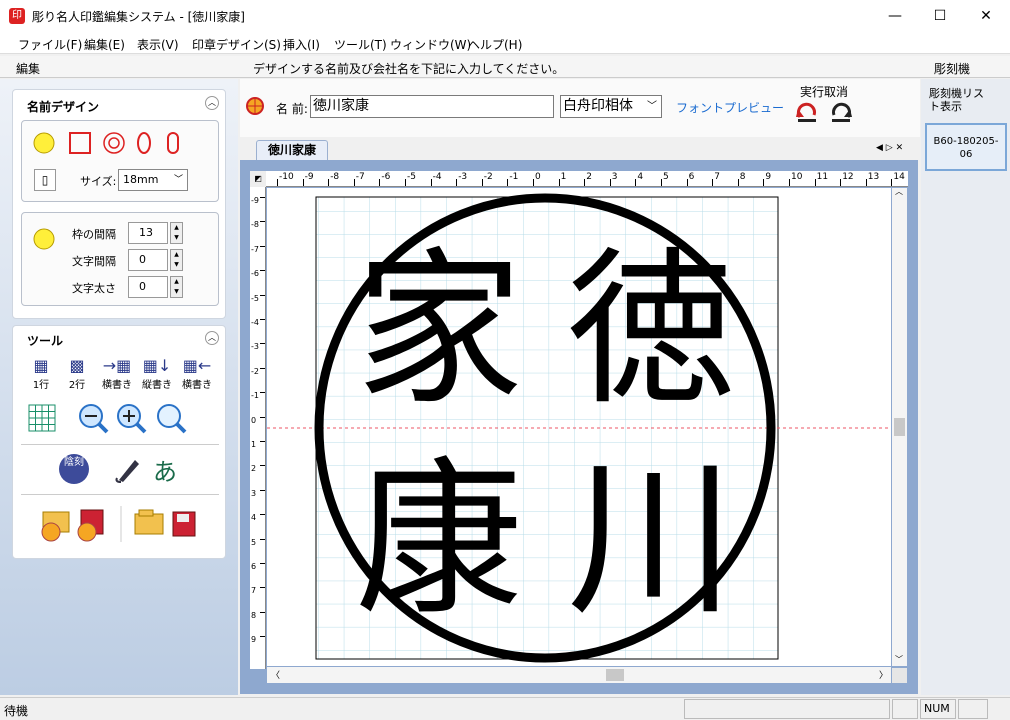 The width and height of the screenshot is (1010, 720). What do you see at coordinates (176, 233) in the screenshot?
I see `frame-spacing-stepper: ▲ ▼` at bounding box center [176, 233].